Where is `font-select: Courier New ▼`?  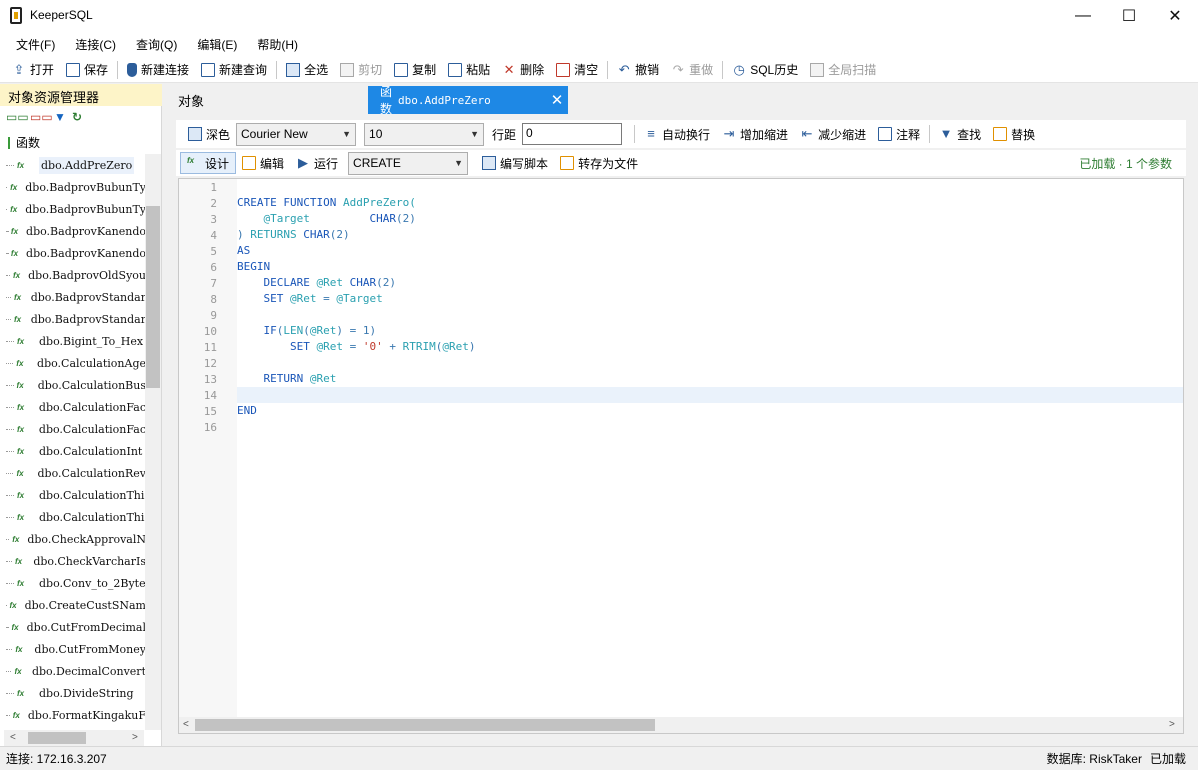
font-select: Courier New ▼ is located at coordinates (296, 134).